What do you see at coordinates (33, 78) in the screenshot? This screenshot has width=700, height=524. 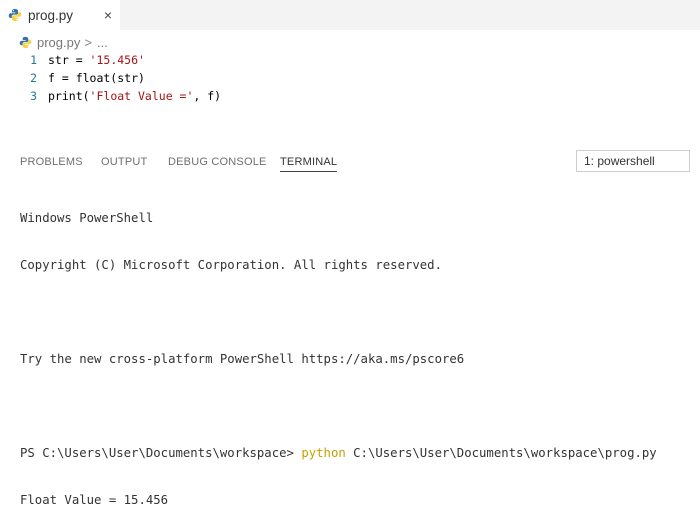 I see `line-number: 2` at bounding box center [33, 78].